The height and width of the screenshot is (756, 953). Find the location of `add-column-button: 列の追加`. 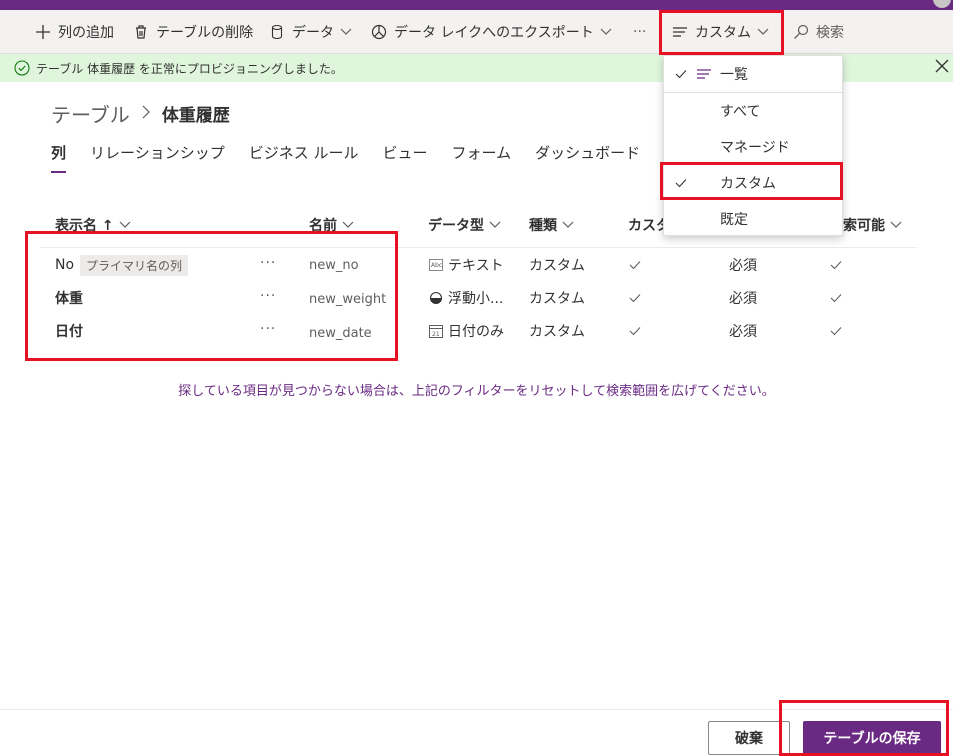

add-column-button: 列の追加 is located at coordinates (74, 32).